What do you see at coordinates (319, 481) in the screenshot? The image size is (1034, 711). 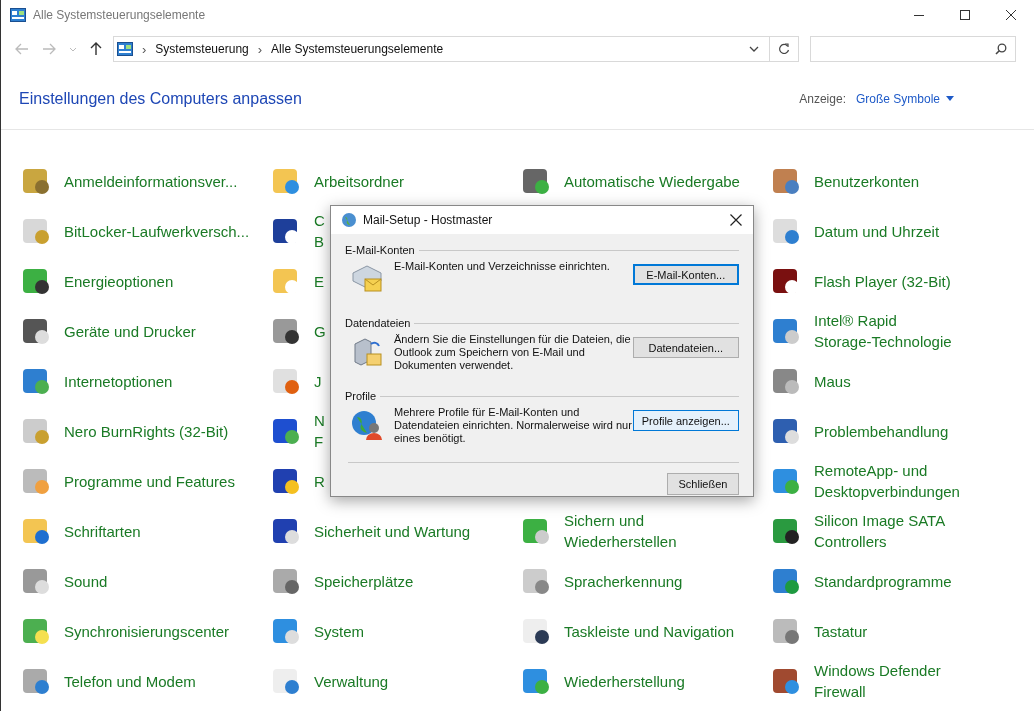 I see `control-panel-link: R` at bounding box center [319, 481].